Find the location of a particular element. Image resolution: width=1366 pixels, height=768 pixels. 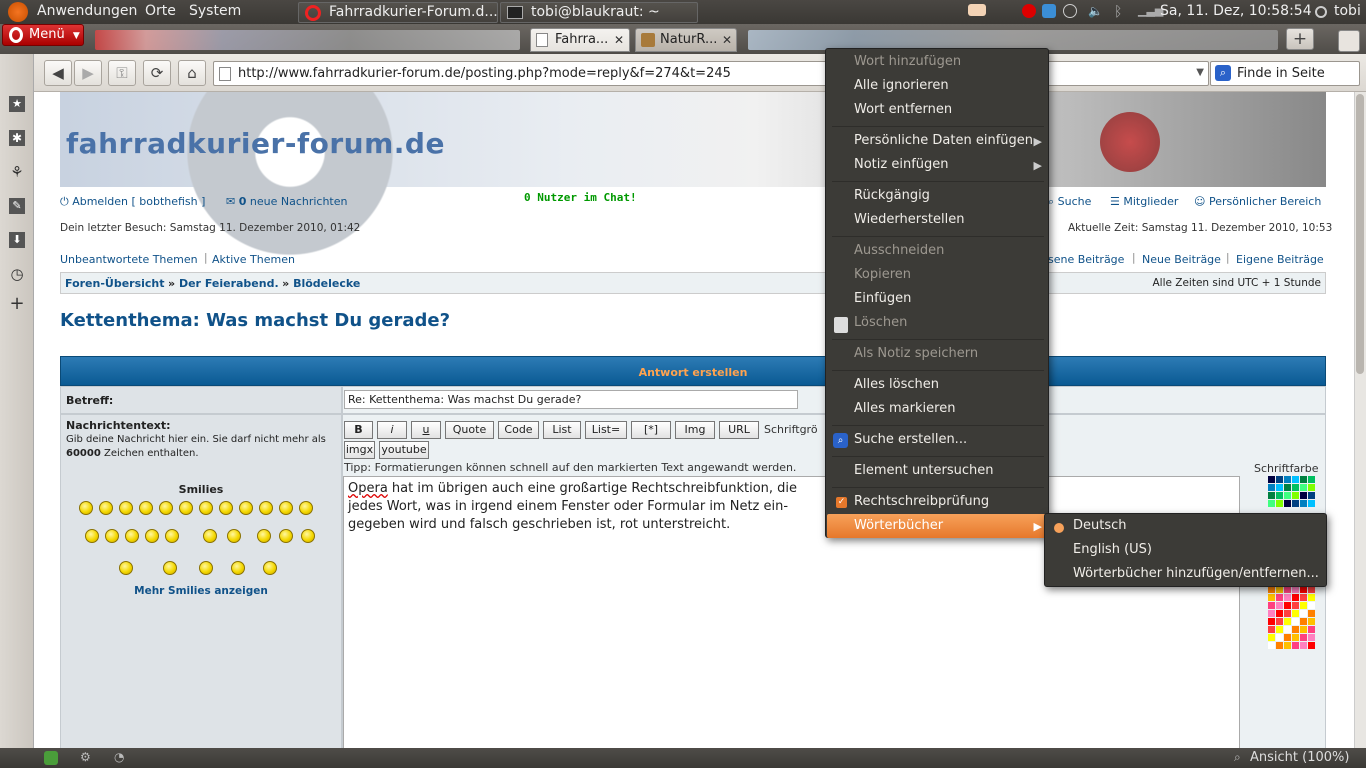

find-in-page-field: ⌕ Finde in Seite is located at coordinates (1285, 73).